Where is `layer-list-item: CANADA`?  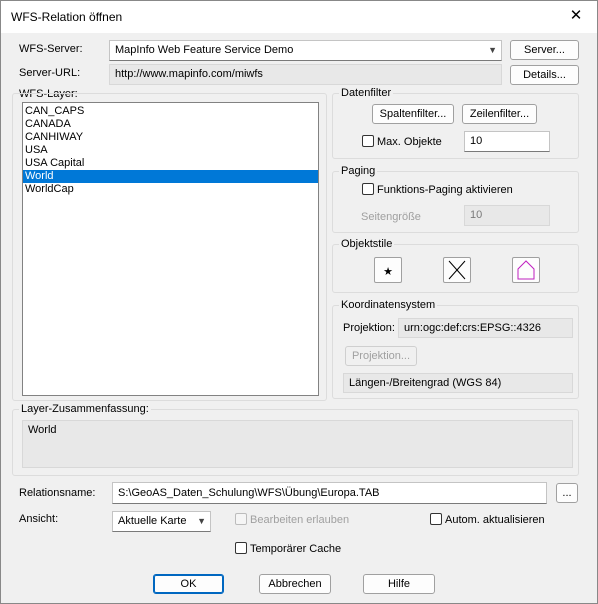 layer-list-item: CANADA is located at coordinates (170, 124).